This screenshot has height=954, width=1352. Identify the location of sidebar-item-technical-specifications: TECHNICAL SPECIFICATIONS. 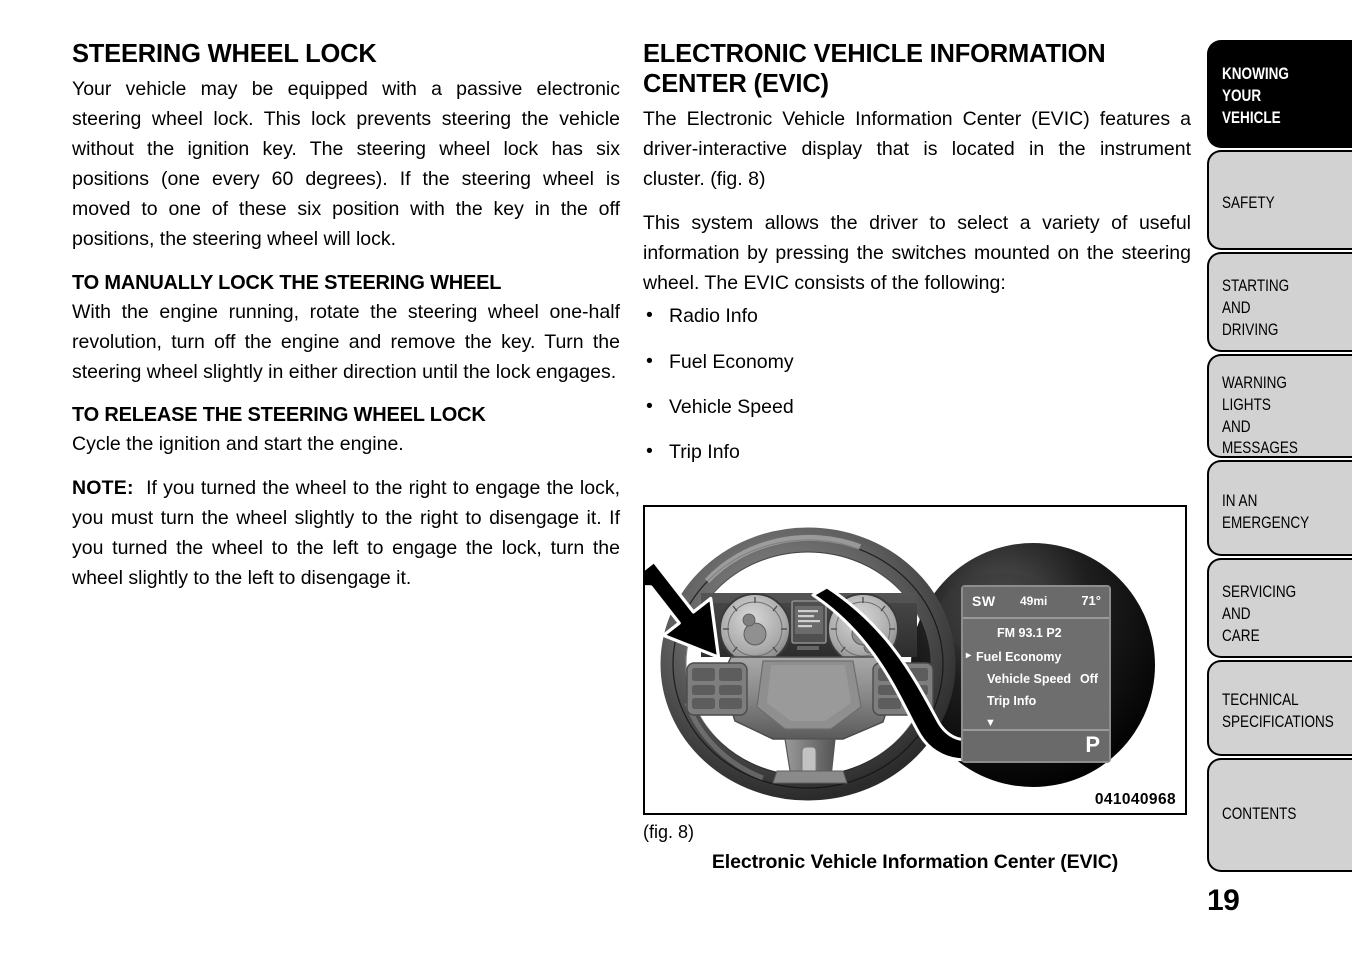
(1279, 708).